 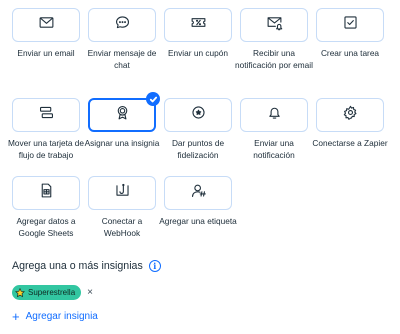 What do you see at coordinates (122, 59) in the screenshot?
I see `action-label: Enviar mensaje de chat` at bounding box center [122, 59].